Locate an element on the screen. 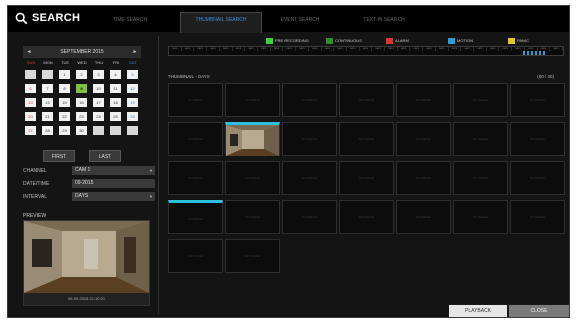 Image resolution: width=578 pixels, height=323 pixels. tab-event-search: EVENT SEARCH is located at coordinates (300, 23).